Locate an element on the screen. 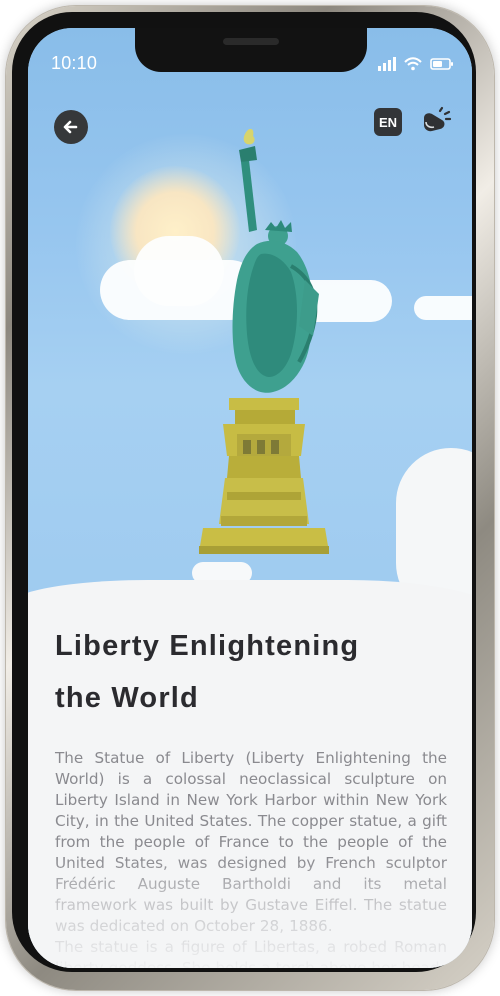  wifi-icon is located at coordinates (413, 64).